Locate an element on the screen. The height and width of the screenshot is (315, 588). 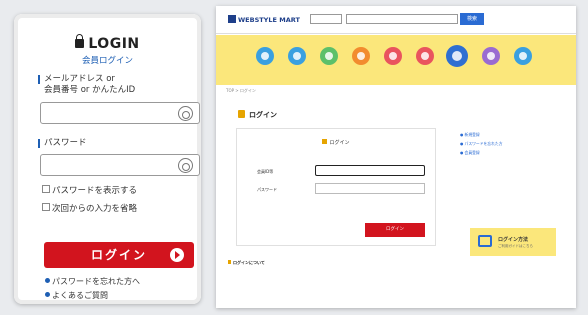
forgot-password-link: パスワードを忘れた方へ is located at coordinates (92, 281).